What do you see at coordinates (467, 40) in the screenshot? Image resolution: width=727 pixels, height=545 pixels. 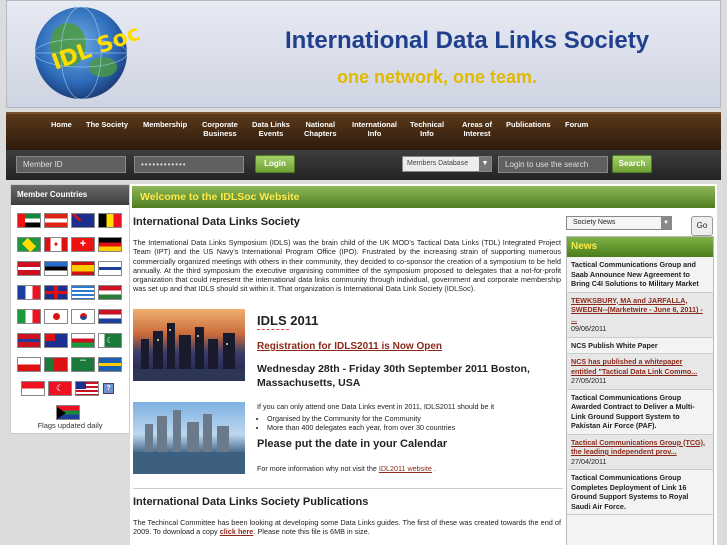 I see `site-title: International Data Links Society` at bounding box center [467, 40].